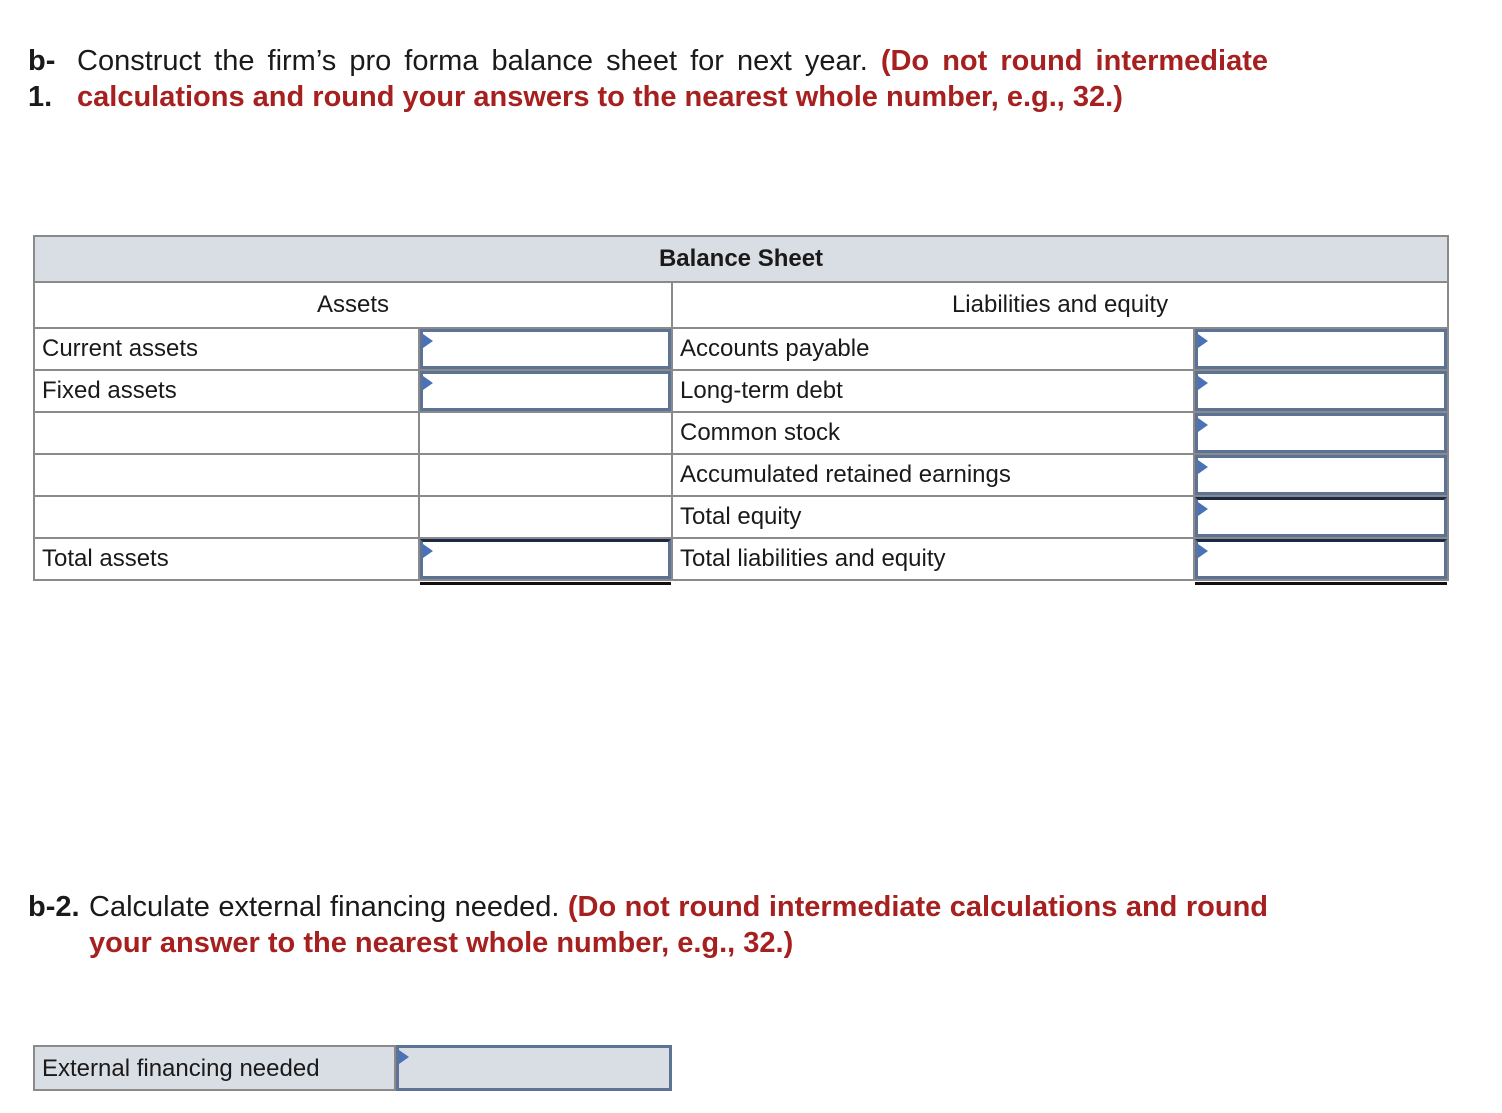 This screenshot has width=1502, height=1113. Describe the element at coordinates (226, 349) in the screenshot. I see `current-assets-label: Current assets` at that location.